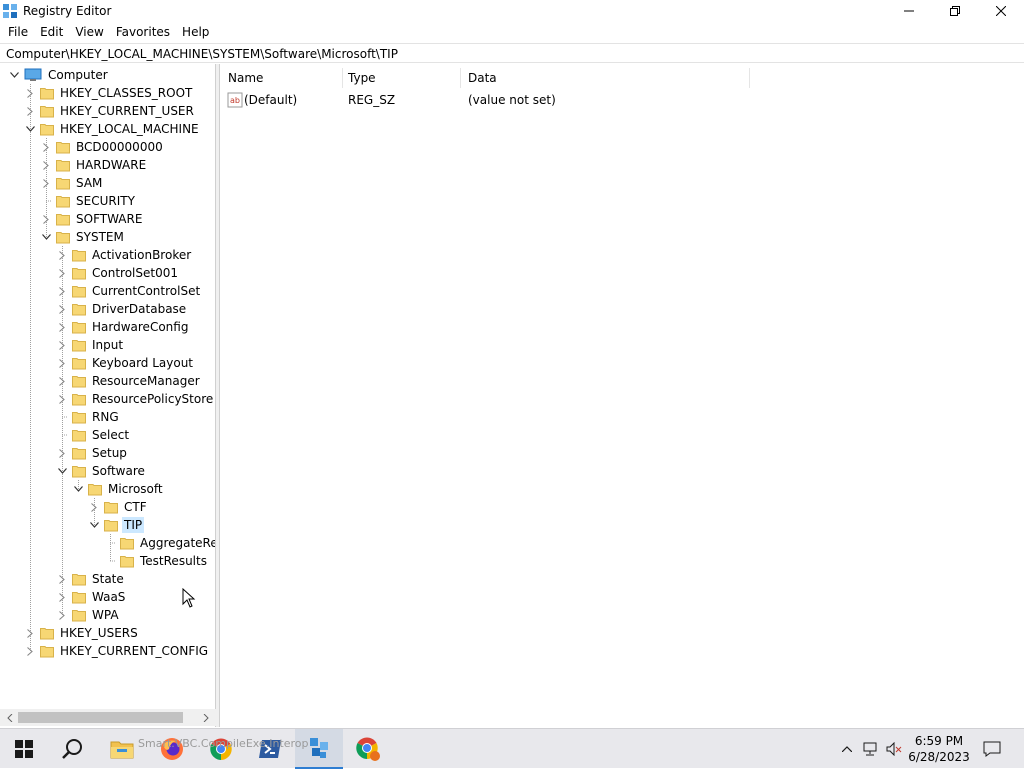  Describe the element at coordinates (51, 32) in the screenshot. I see `menu-edit: Edit` at that location.